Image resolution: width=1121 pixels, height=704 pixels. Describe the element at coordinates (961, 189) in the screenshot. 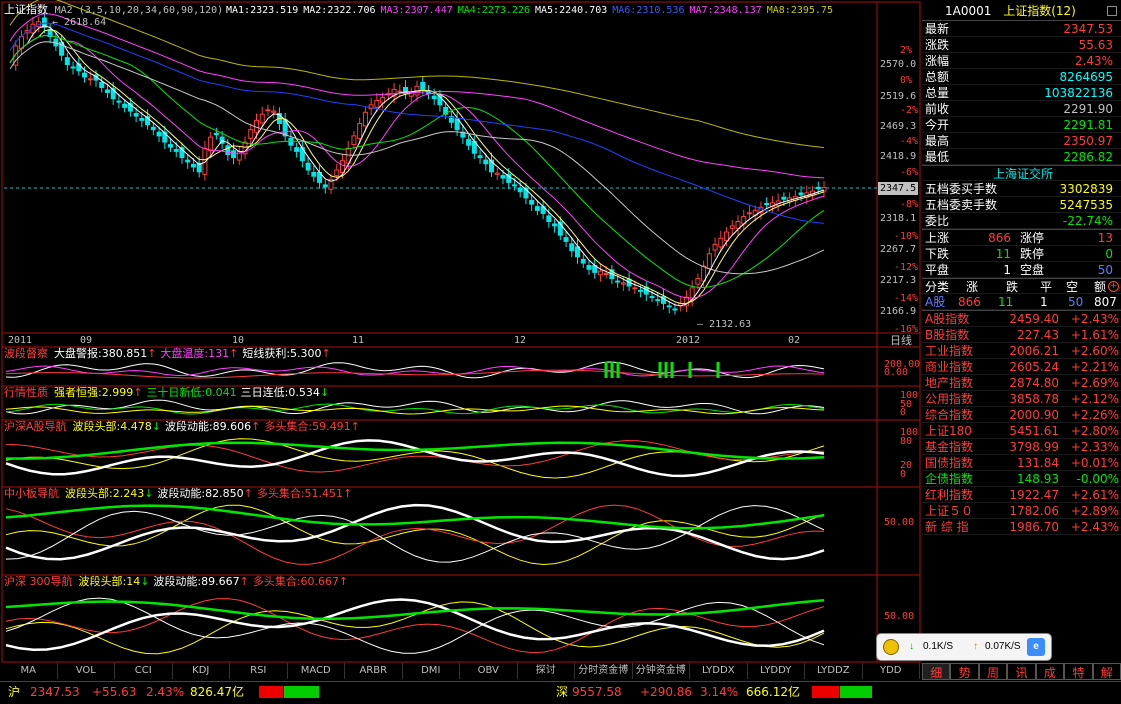

I see `order-label: 五档委买手数` at that location.